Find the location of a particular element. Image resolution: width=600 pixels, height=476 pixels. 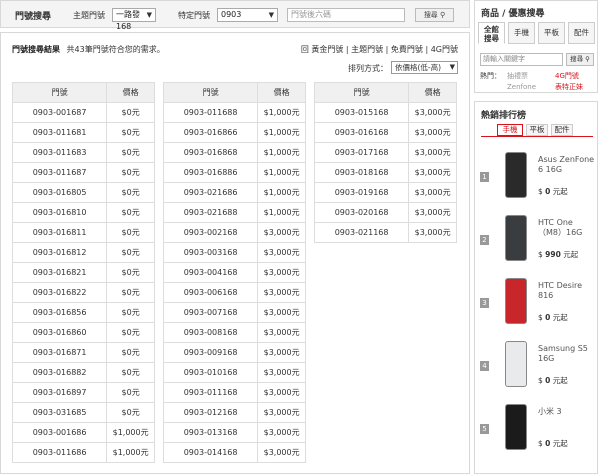

table-row: 0903-001687 $0元 is located at coordinates (83, 112).